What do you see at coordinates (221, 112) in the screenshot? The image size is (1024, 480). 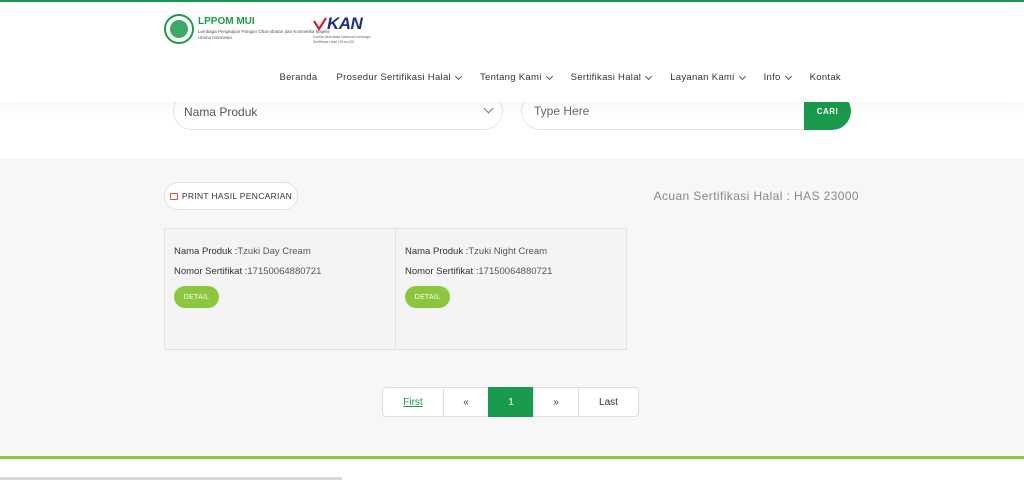 I see `search-type-value: Nama Produk` at bounding box center [221, 112].